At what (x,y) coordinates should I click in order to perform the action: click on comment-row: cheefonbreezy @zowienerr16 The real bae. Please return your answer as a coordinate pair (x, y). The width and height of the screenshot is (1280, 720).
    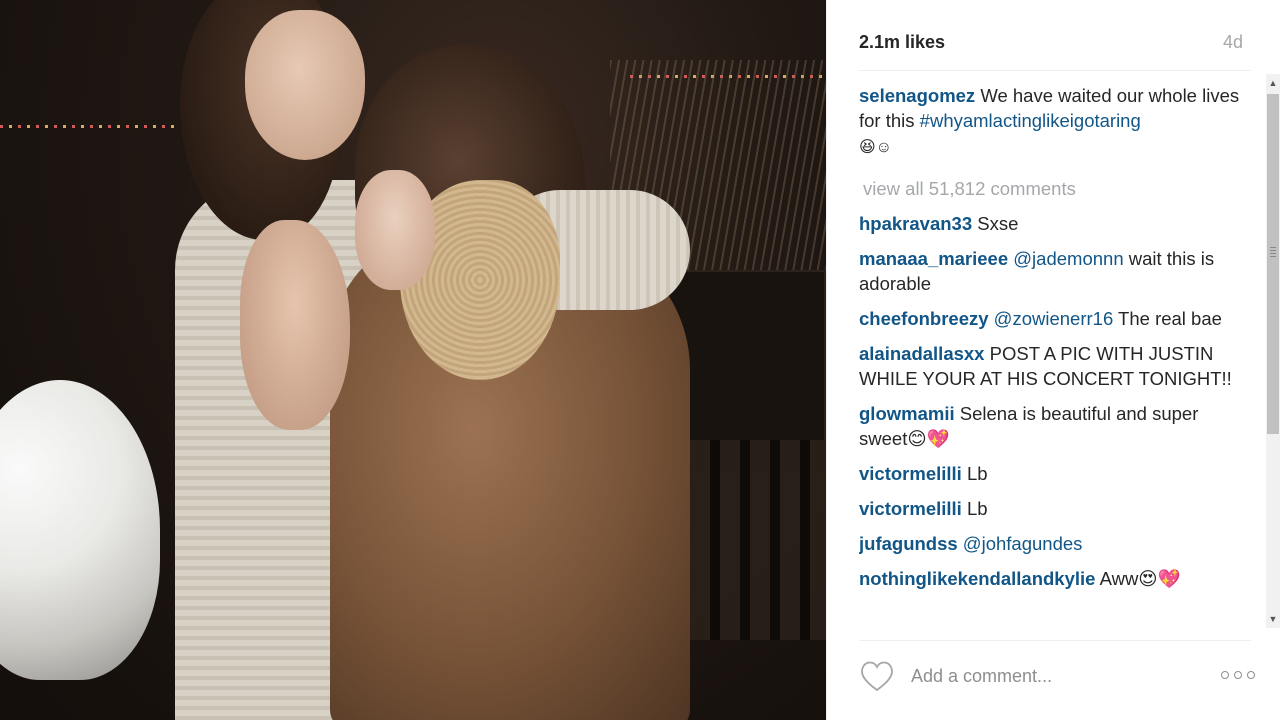
    Looking at the image, I should click on (1054, 318).